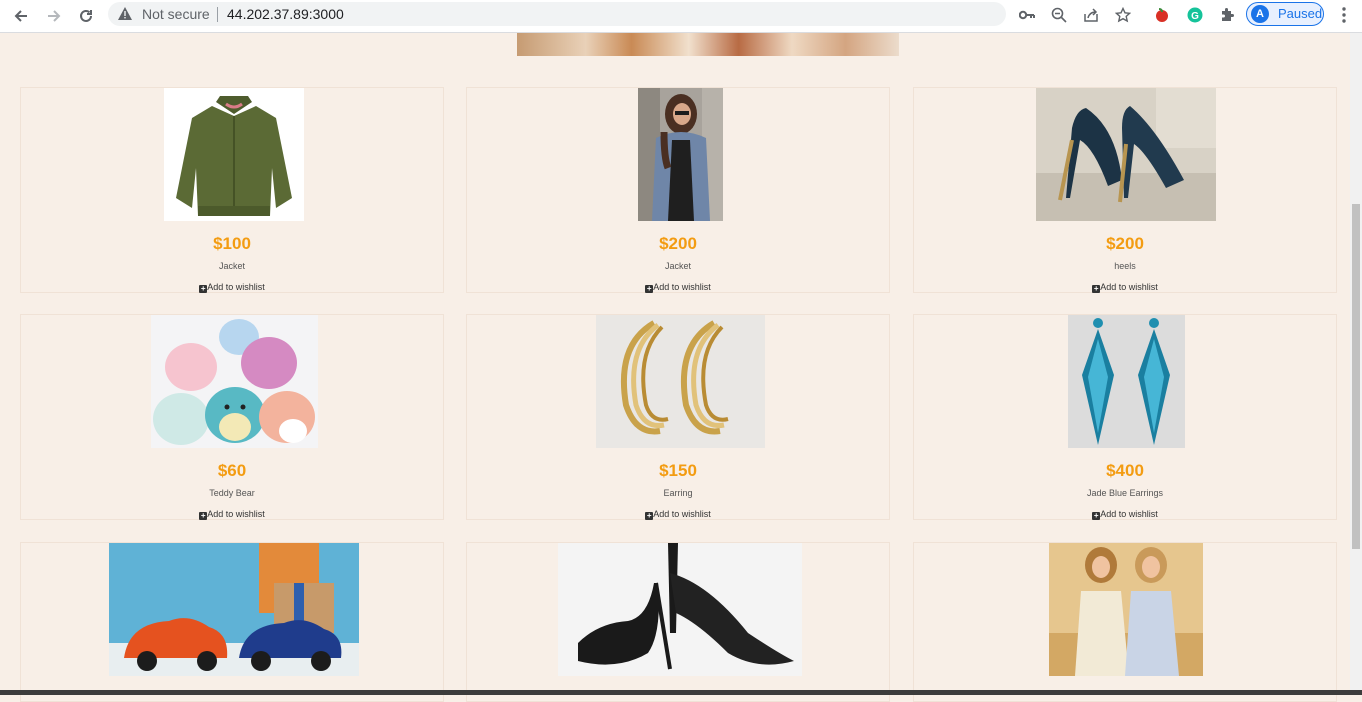 This screenshot has width=1362, height=702. I want to click on share-icon, so click(1091, 15).